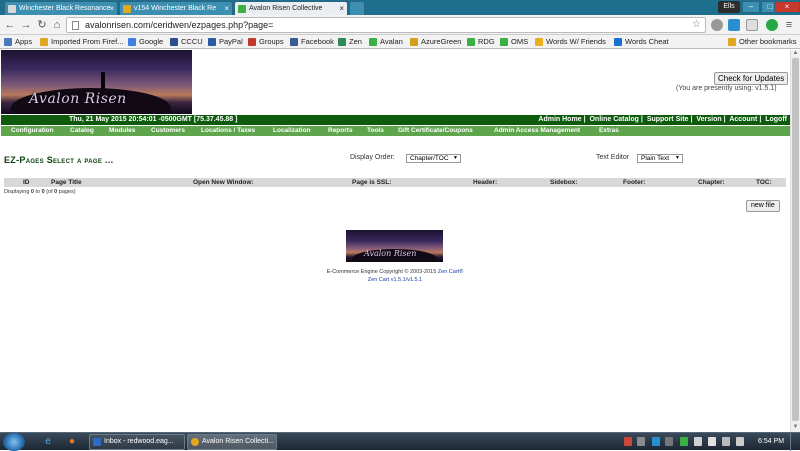  What do you see at coordinates (168, 131) in the screenshot?
I see `menu-customers: Customers` at bounding box center [168, 131].